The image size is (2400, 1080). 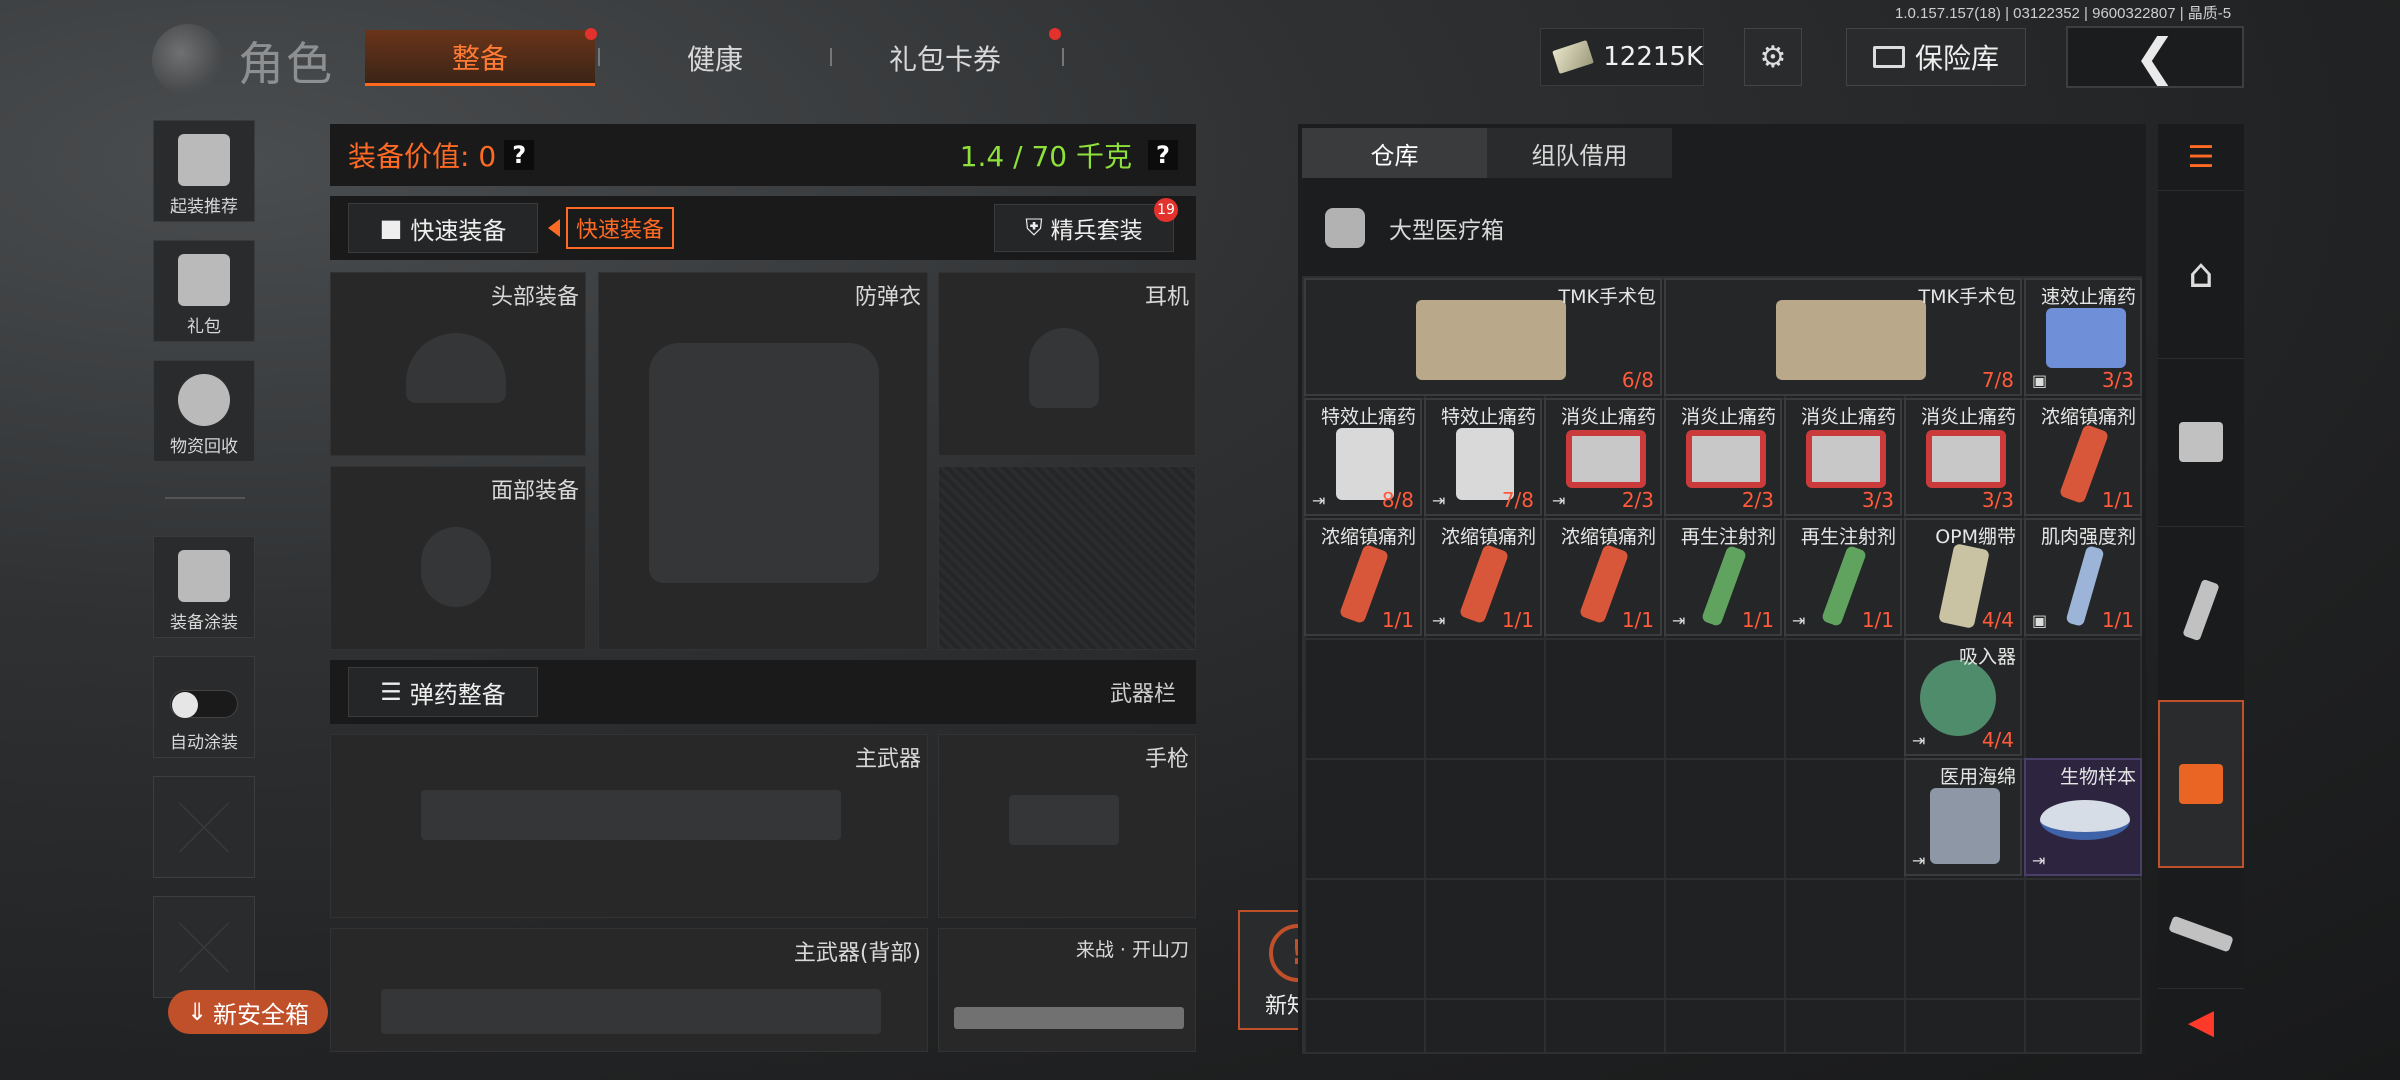 What do you see at coordinates (629, 826) in the screenshot?
I see `slot-primary-weapon: 主武器` at bounding box center [629, 826].